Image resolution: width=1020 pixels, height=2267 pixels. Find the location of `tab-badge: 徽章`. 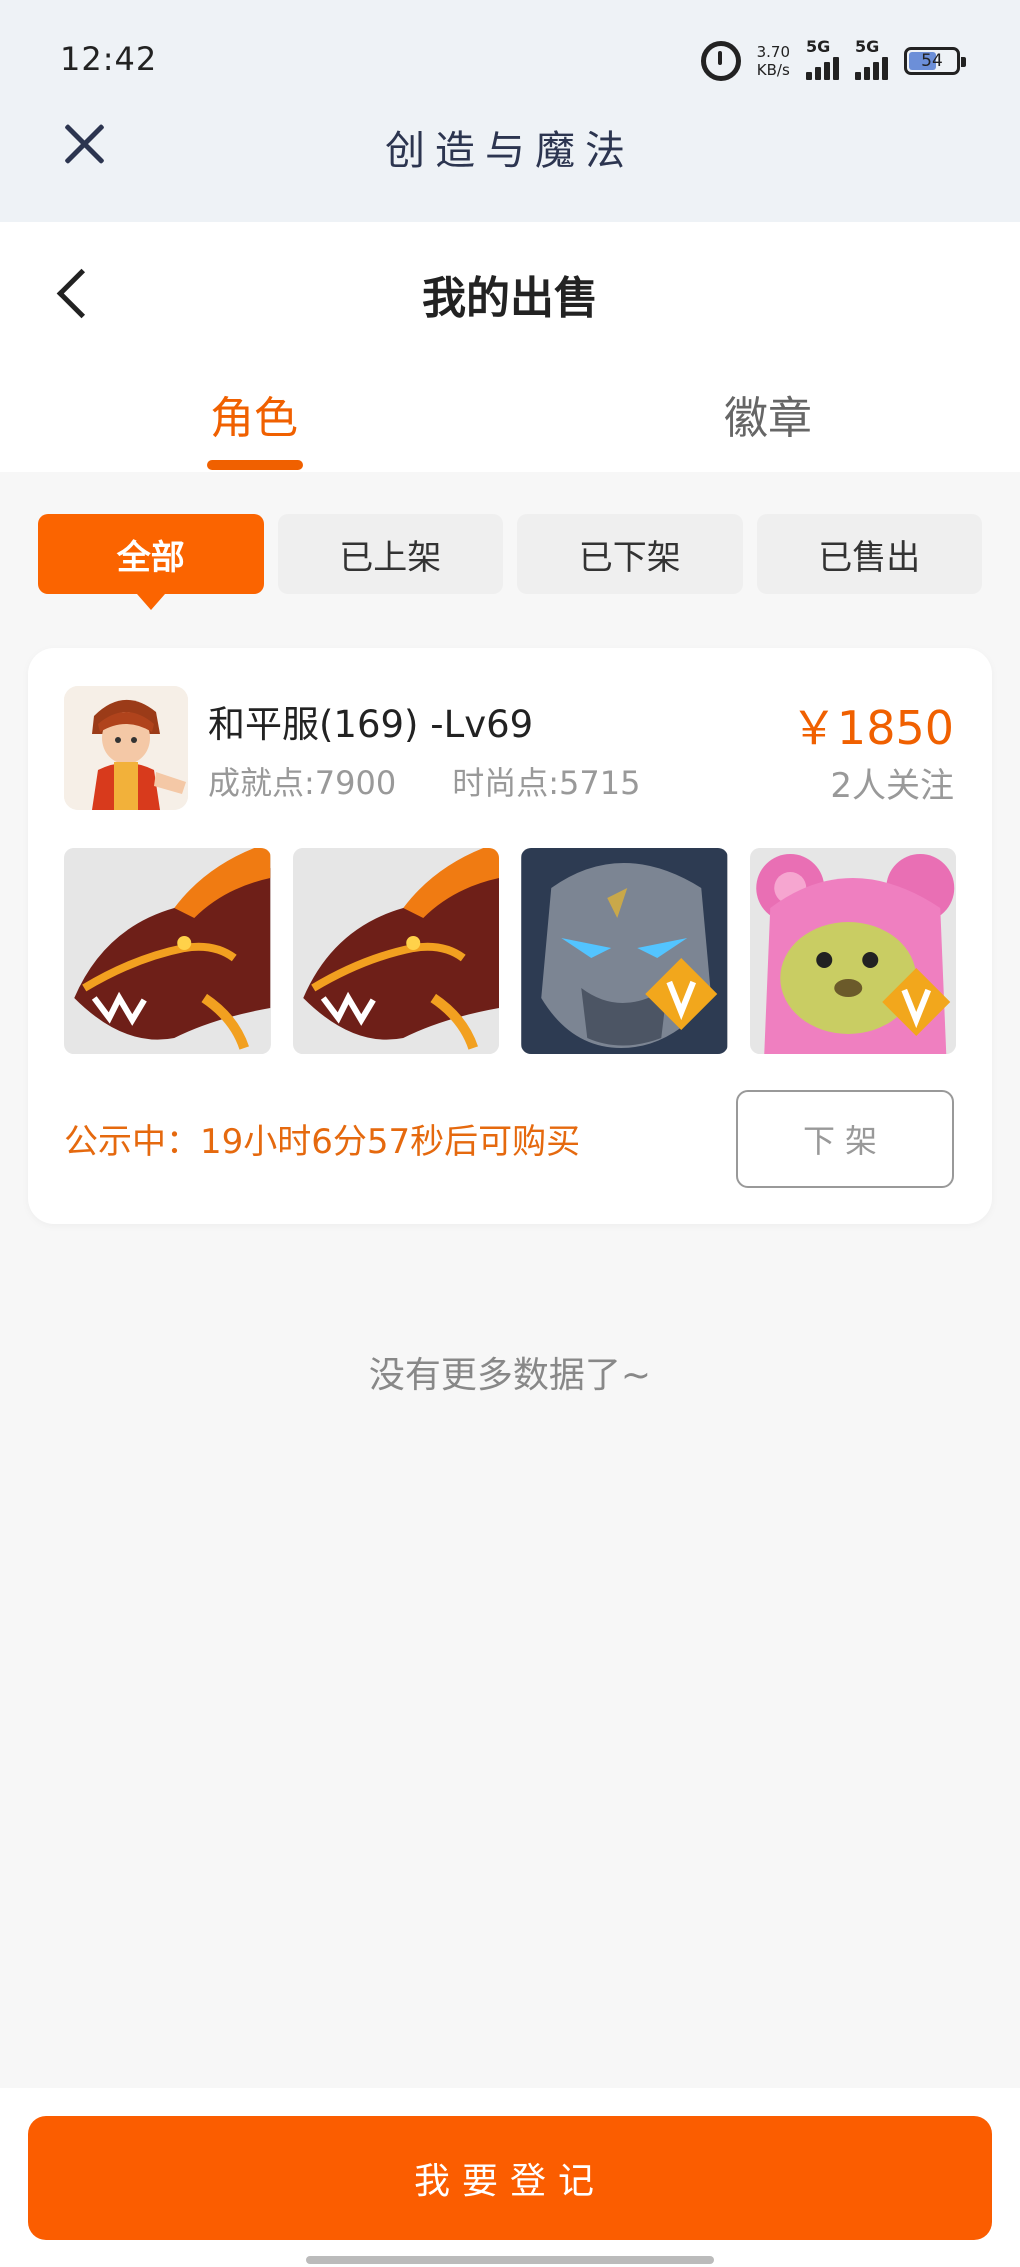

tab-badge: 徽章 is located at coordinates (768, 414).